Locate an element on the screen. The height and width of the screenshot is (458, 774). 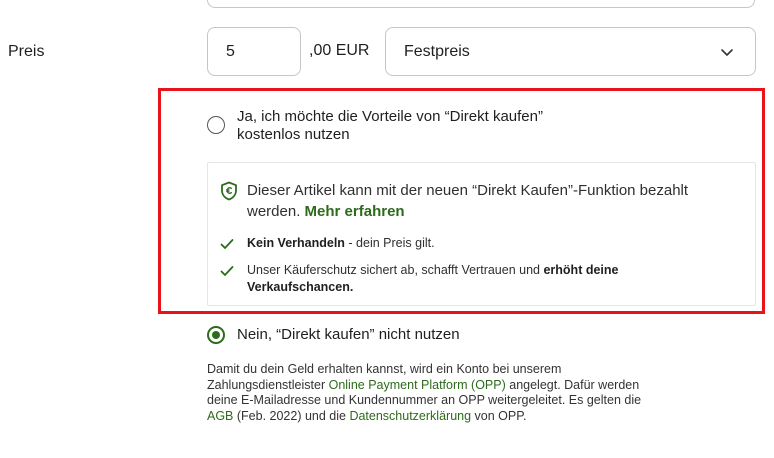
price-type-select: Festpreis is located at coordinates (570, 51).